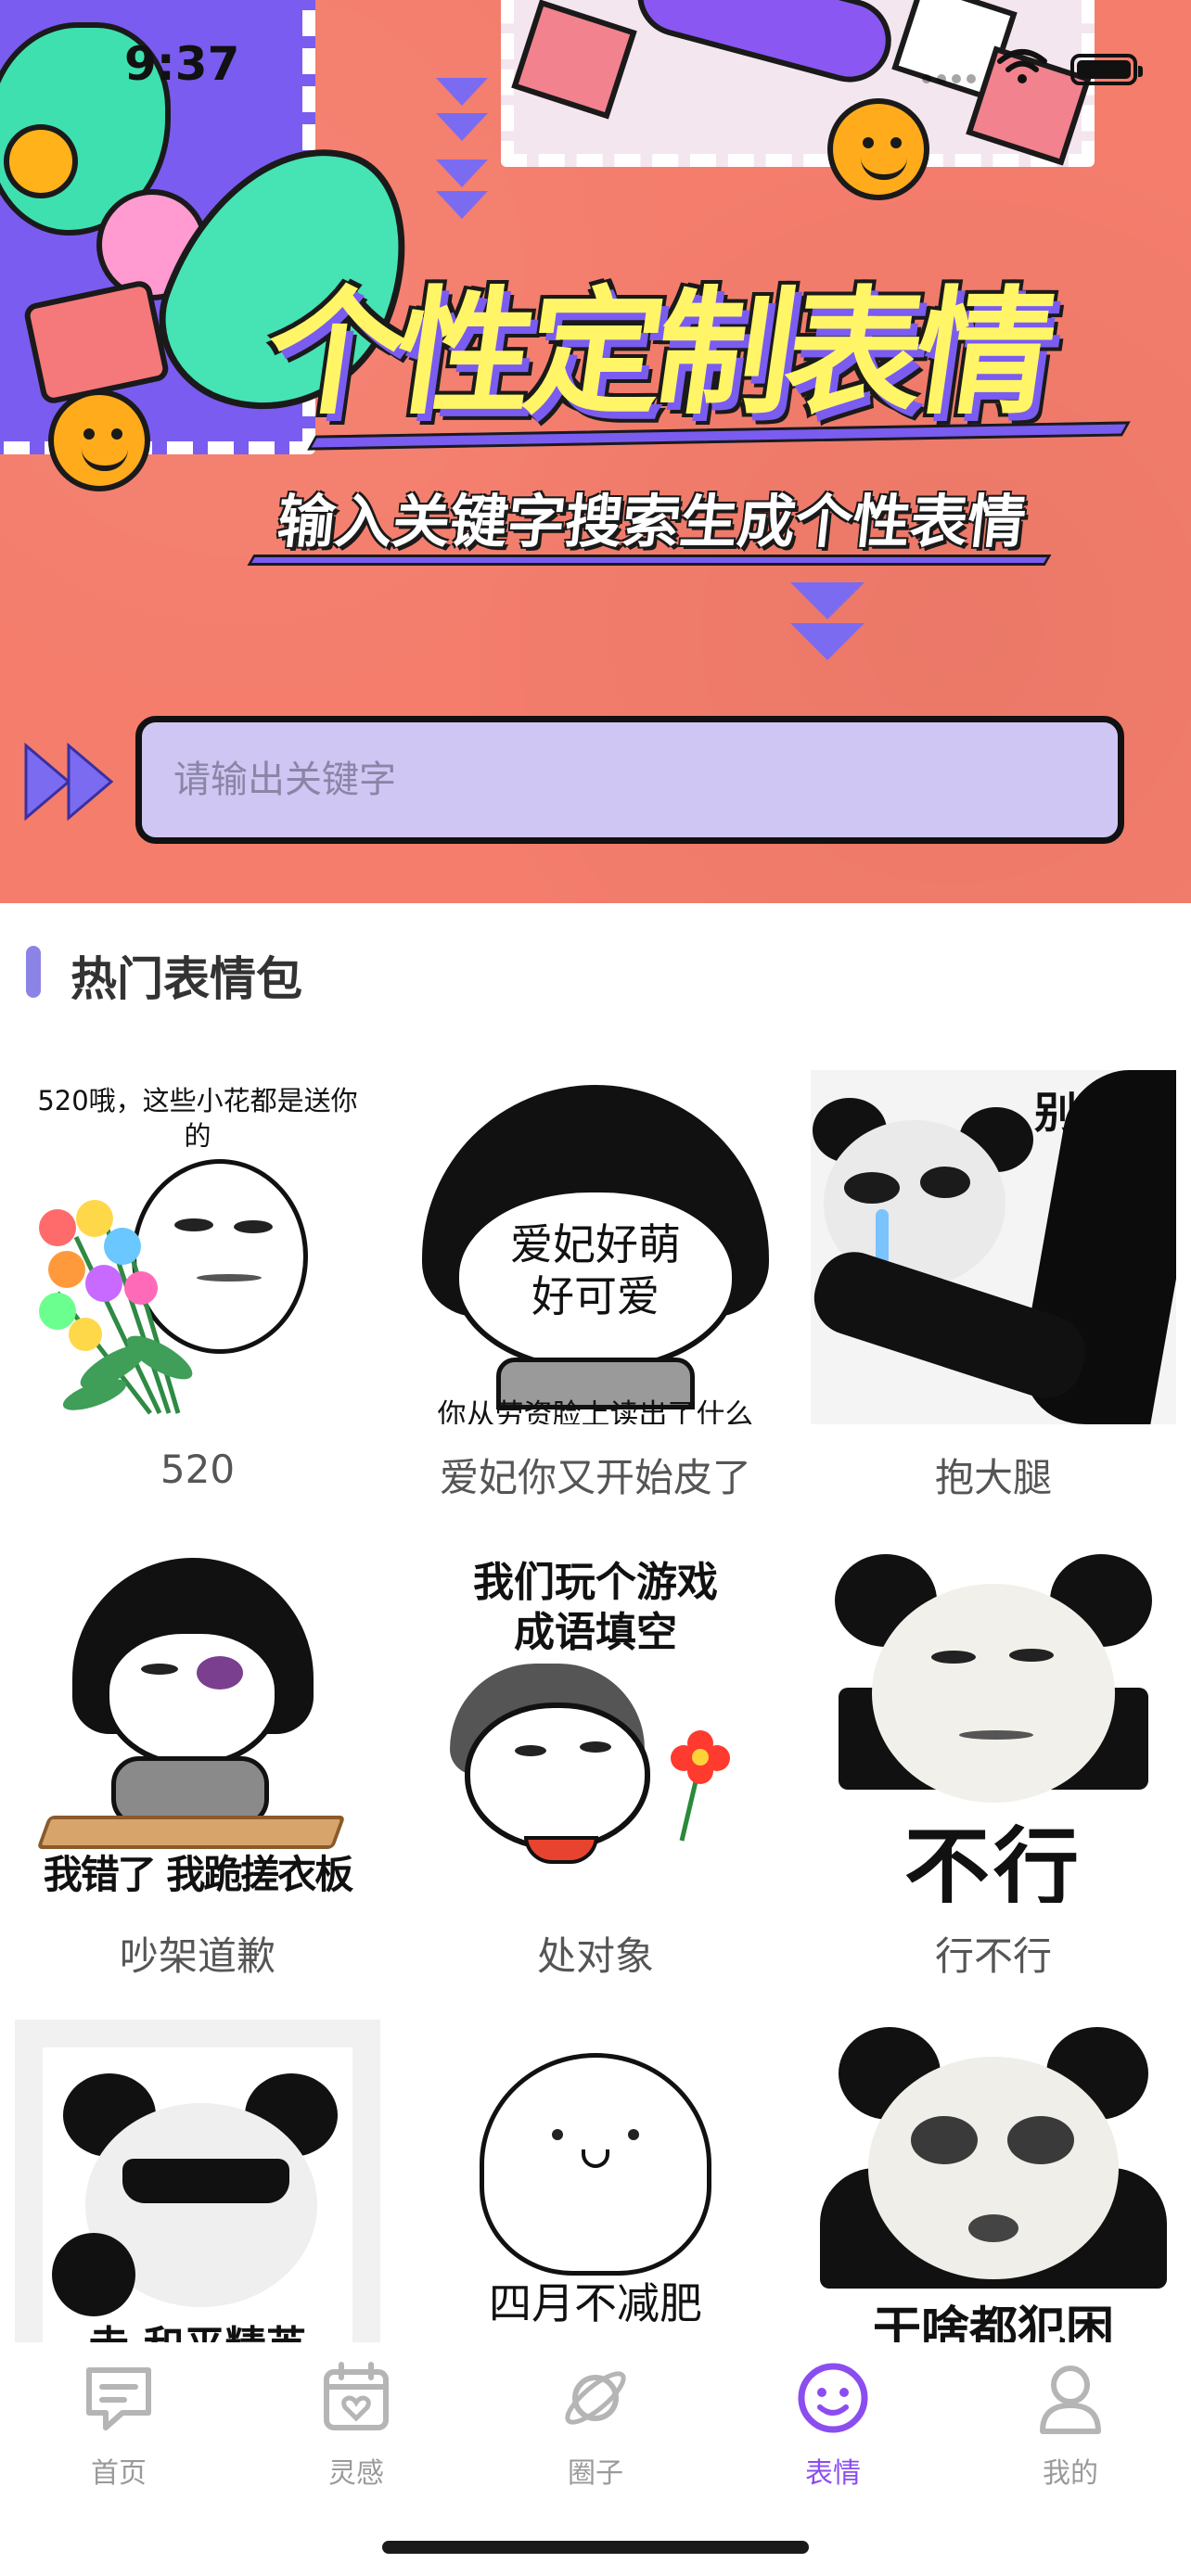 The image size is (1191, 2576). I want to click on meme-image: 我们玩个游戏 成语填空, so click(595, 1726).